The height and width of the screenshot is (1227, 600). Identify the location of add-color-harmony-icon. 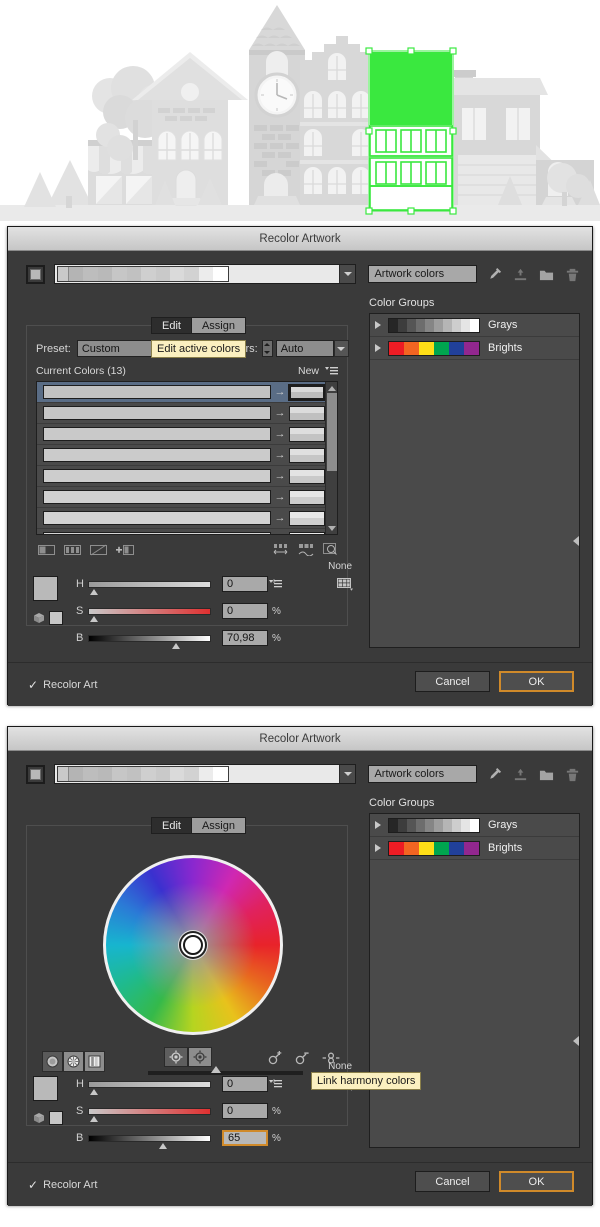
(275, 1058).